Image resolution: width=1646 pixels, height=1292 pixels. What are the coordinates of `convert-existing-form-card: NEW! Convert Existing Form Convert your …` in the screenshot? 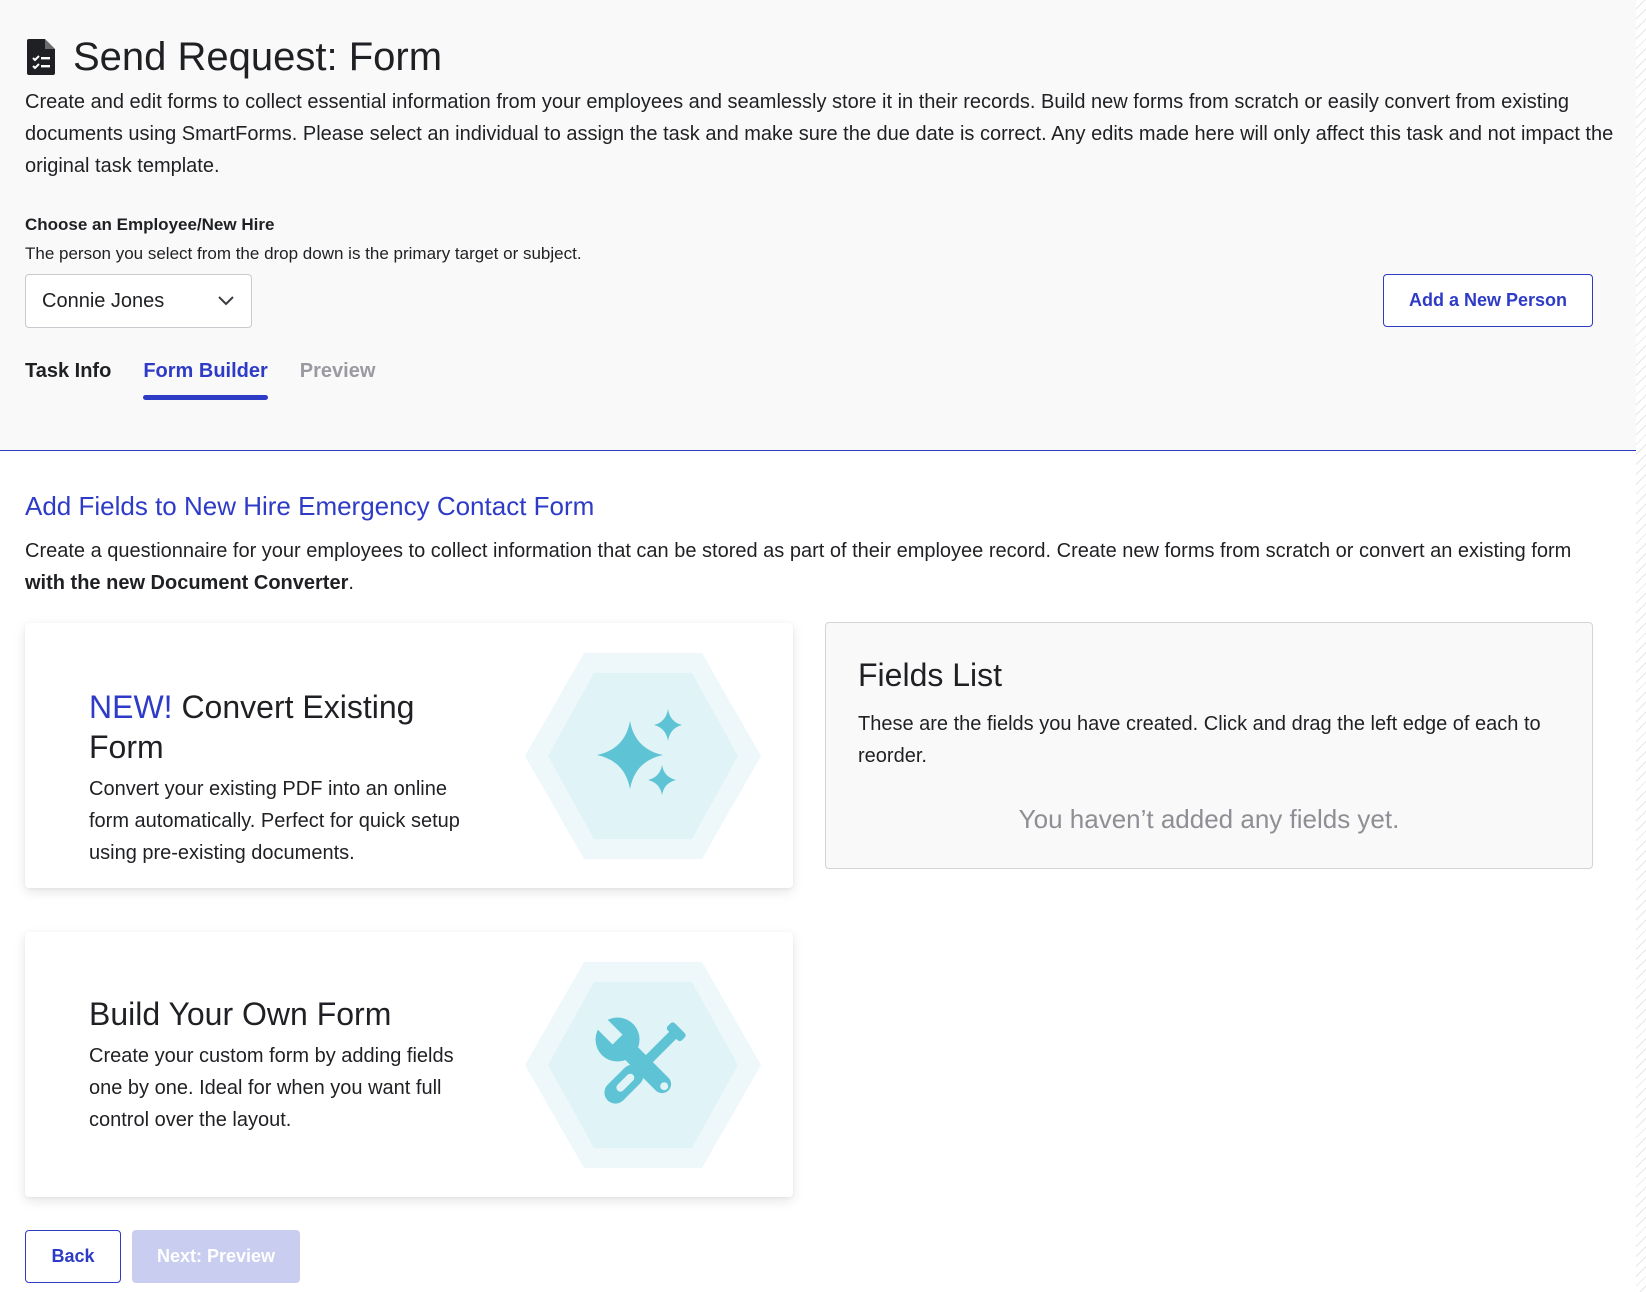 It's located at (409, 755).